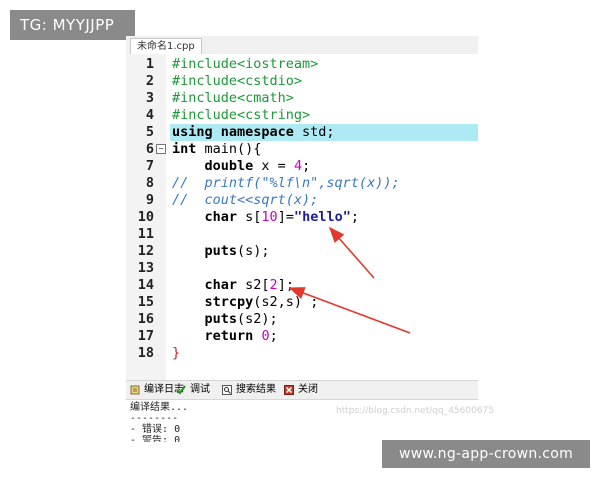 This screenshot has width=600, height=480. What do you see at coordinates (149, 200) in the screenshot?
I see `line-number: 9` at bounding box center [149, 200].